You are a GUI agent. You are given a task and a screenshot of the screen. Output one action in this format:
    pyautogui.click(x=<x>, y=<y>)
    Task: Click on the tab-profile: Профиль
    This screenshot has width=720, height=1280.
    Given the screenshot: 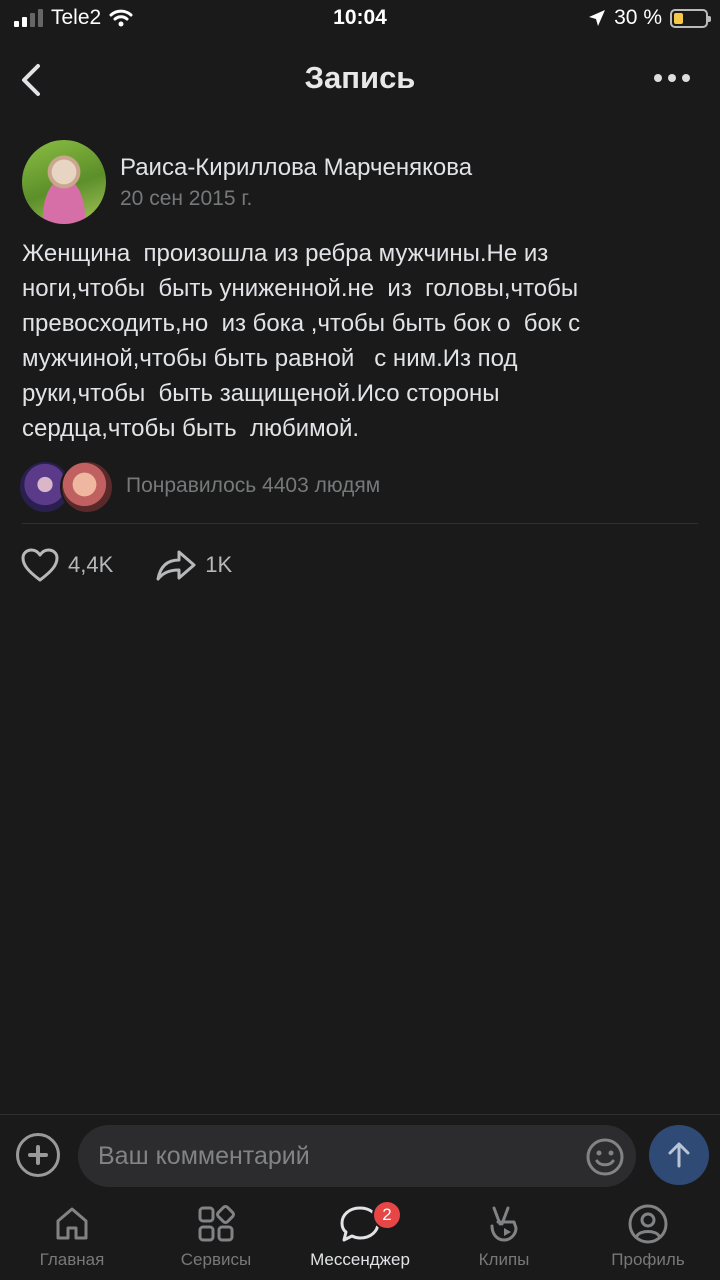 What is the action you would take?
    pyautogui.click(x=648, y=1239)
    